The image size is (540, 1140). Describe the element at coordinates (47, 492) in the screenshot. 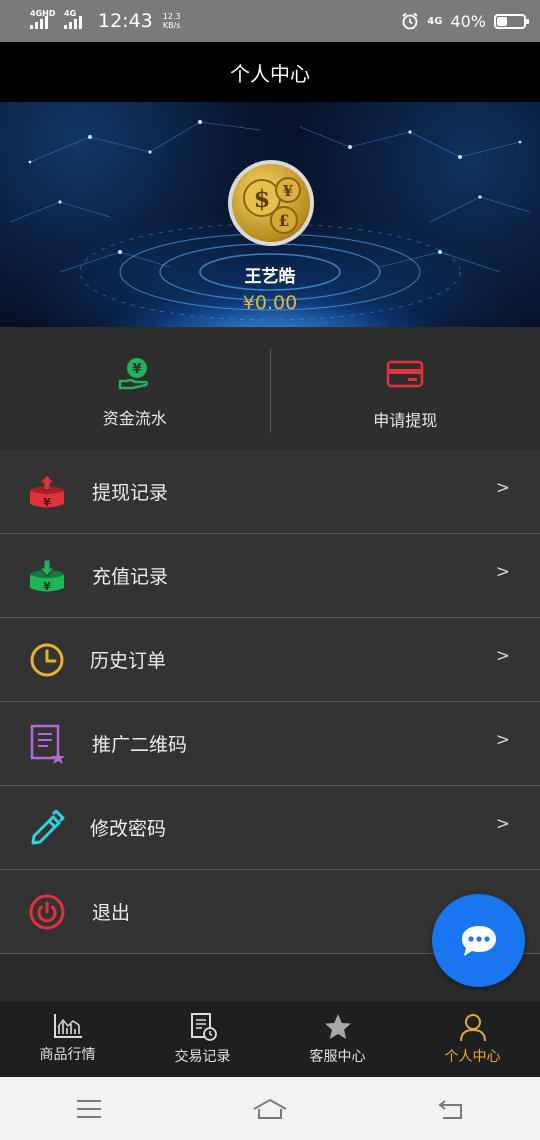

I see `withdraw-record-icon: ¥` at that location.